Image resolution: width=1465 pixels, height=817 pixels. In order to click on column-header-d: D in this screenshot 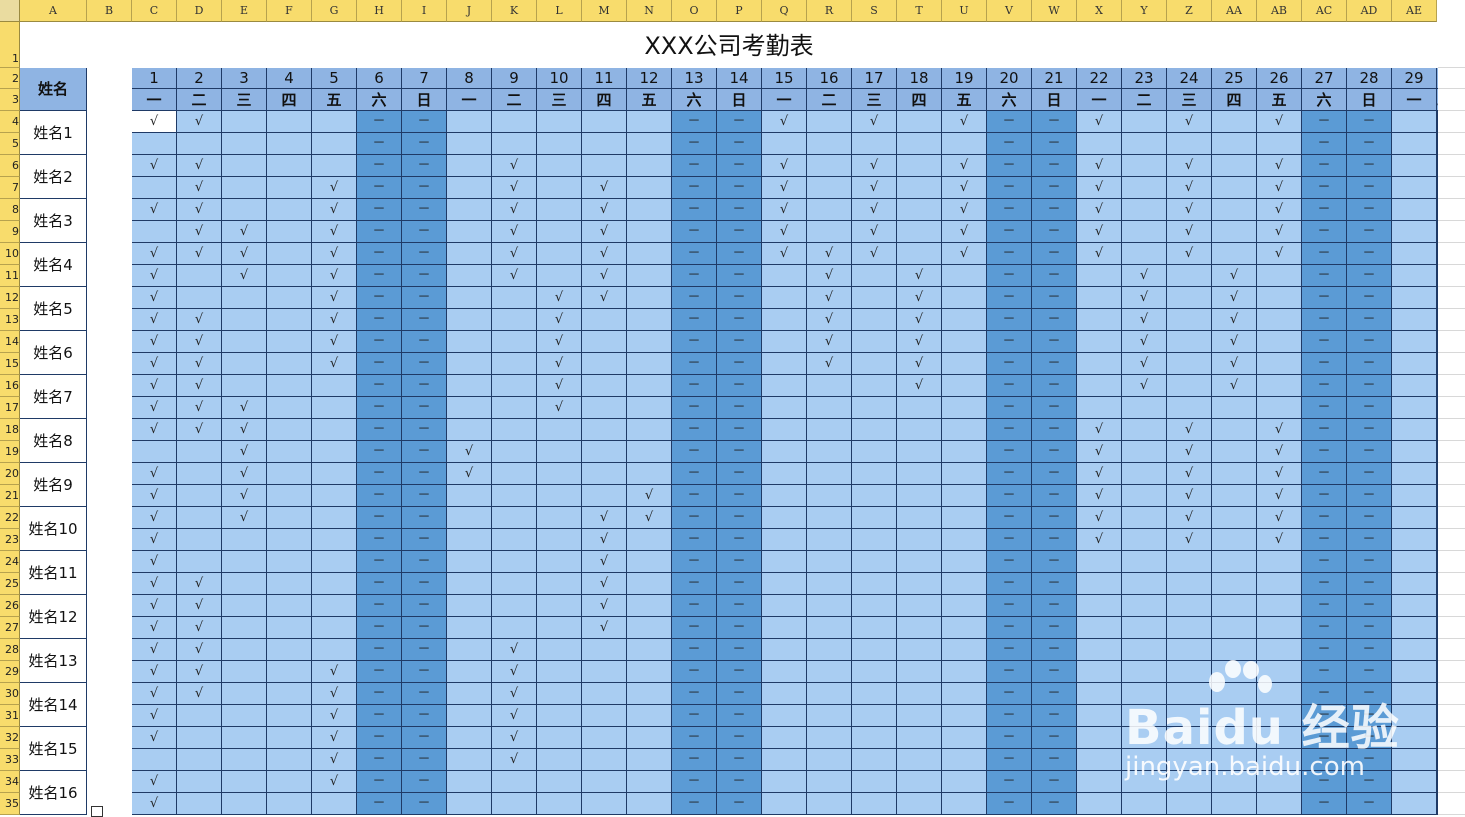, I will do `click(199, 11)`.